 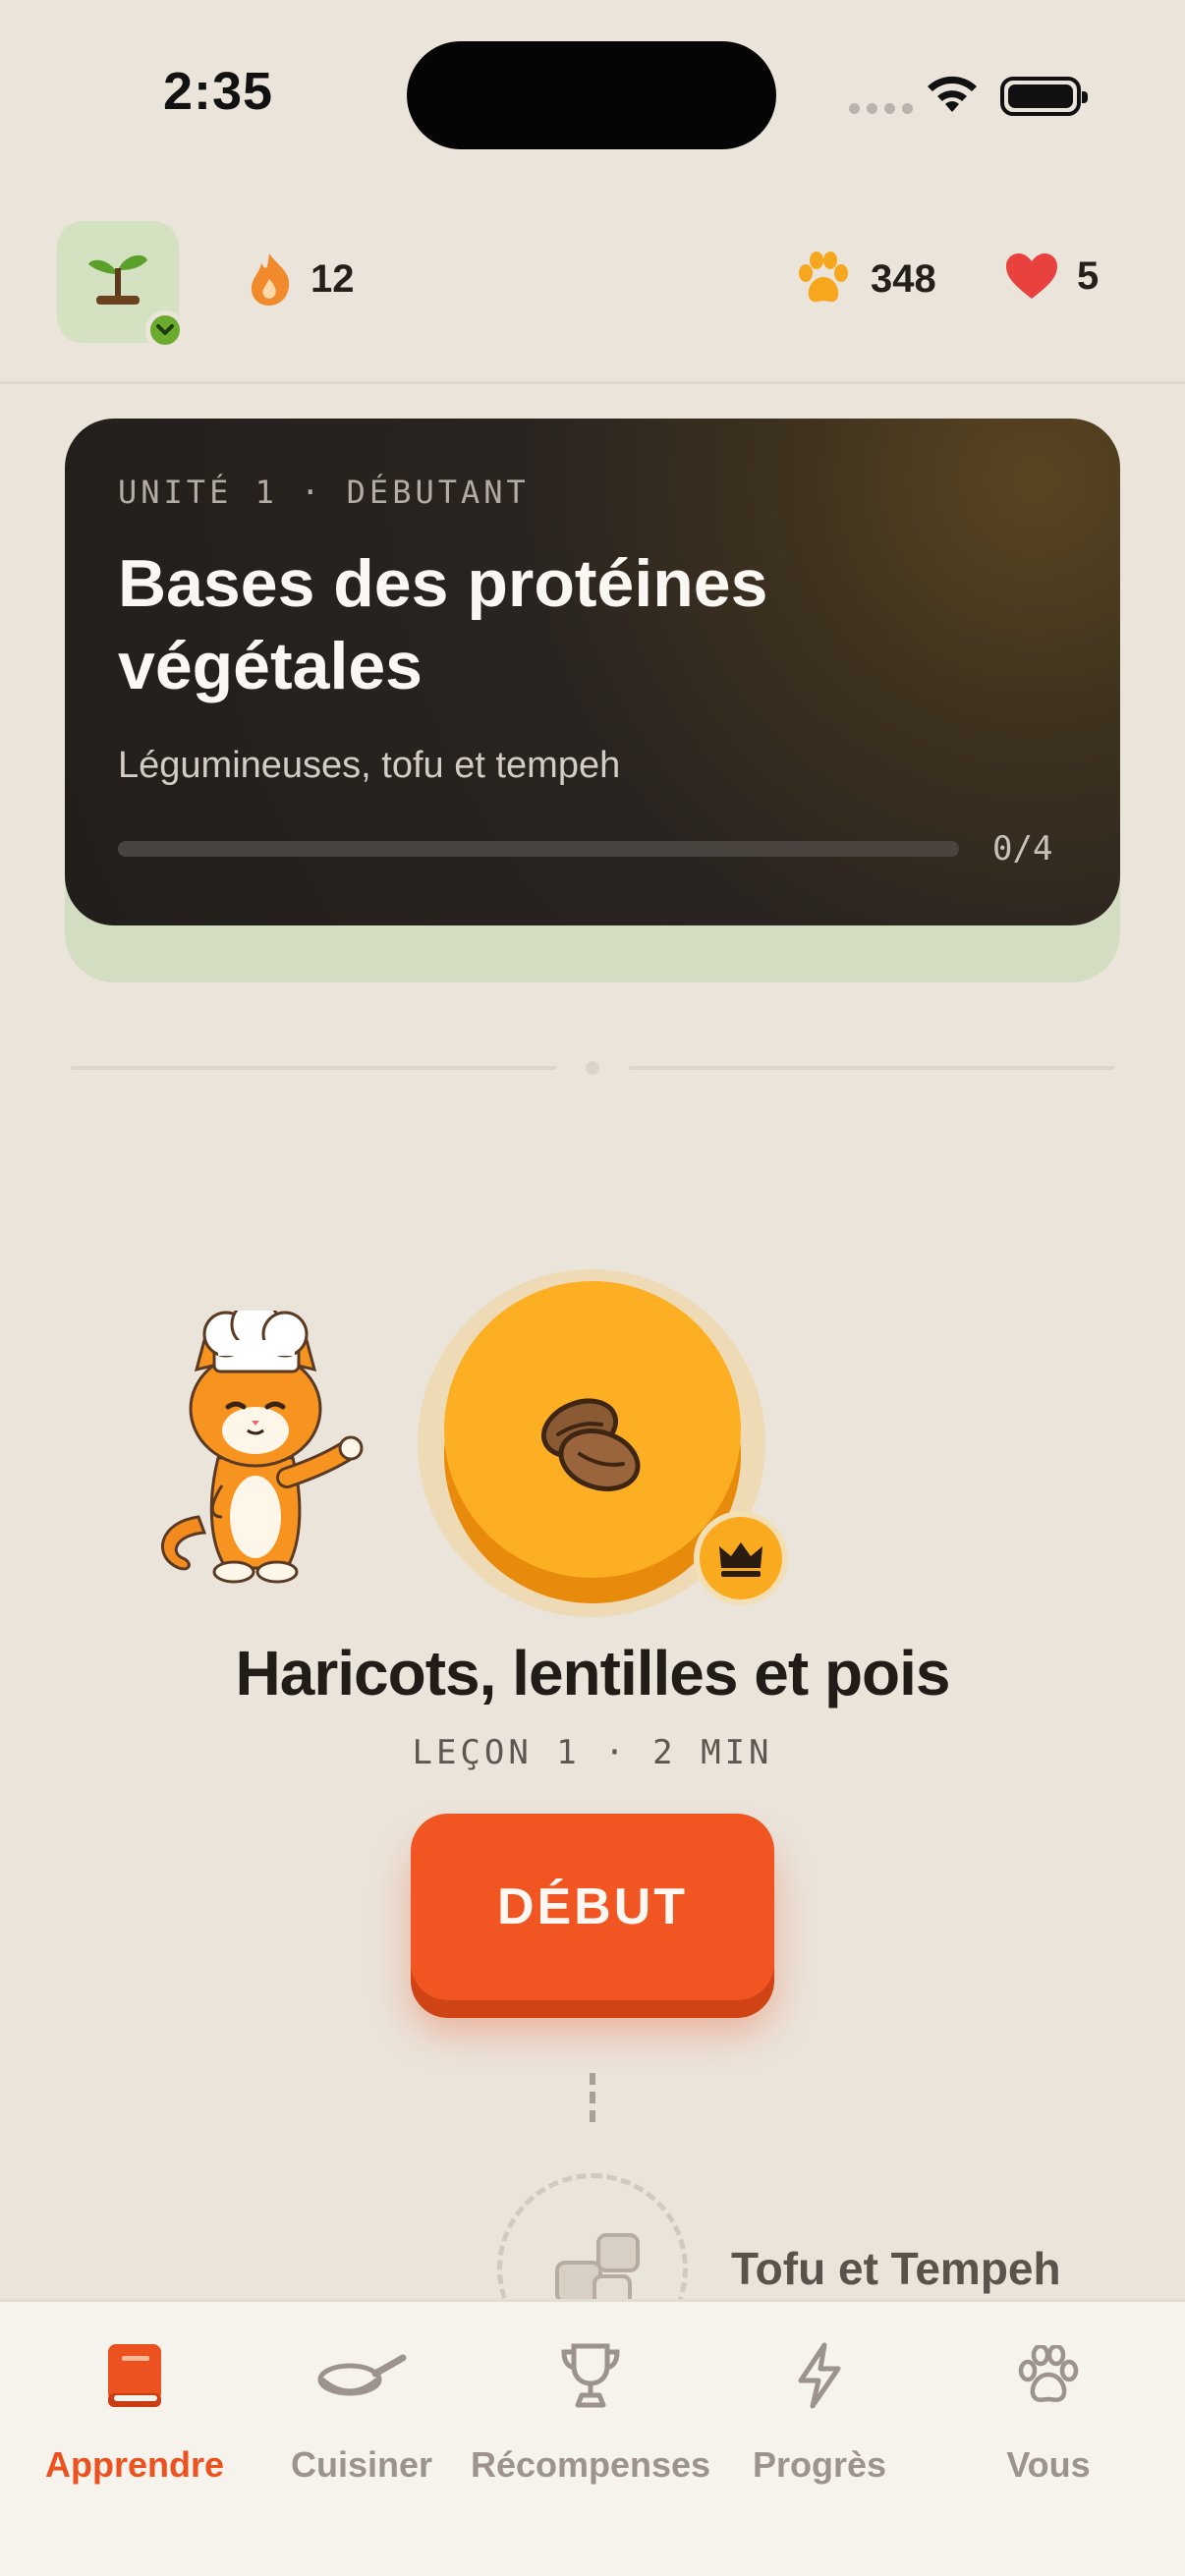 What do you see at coordinates (953, 94) in the screenshot?
I see `wifi-icon` at bounding box center [953, 94].